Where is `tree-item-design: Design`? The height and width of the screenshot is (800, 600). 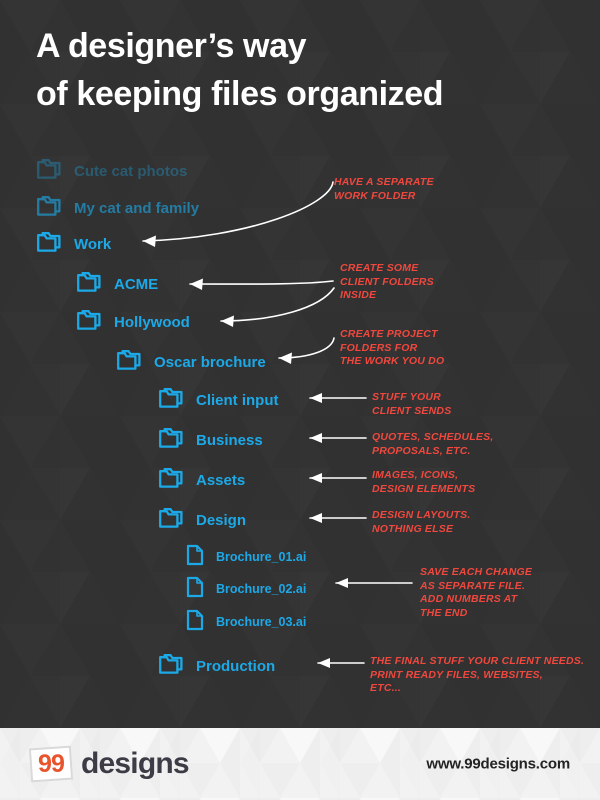 tree-item-design: Design is located at coordinates (202, 520).